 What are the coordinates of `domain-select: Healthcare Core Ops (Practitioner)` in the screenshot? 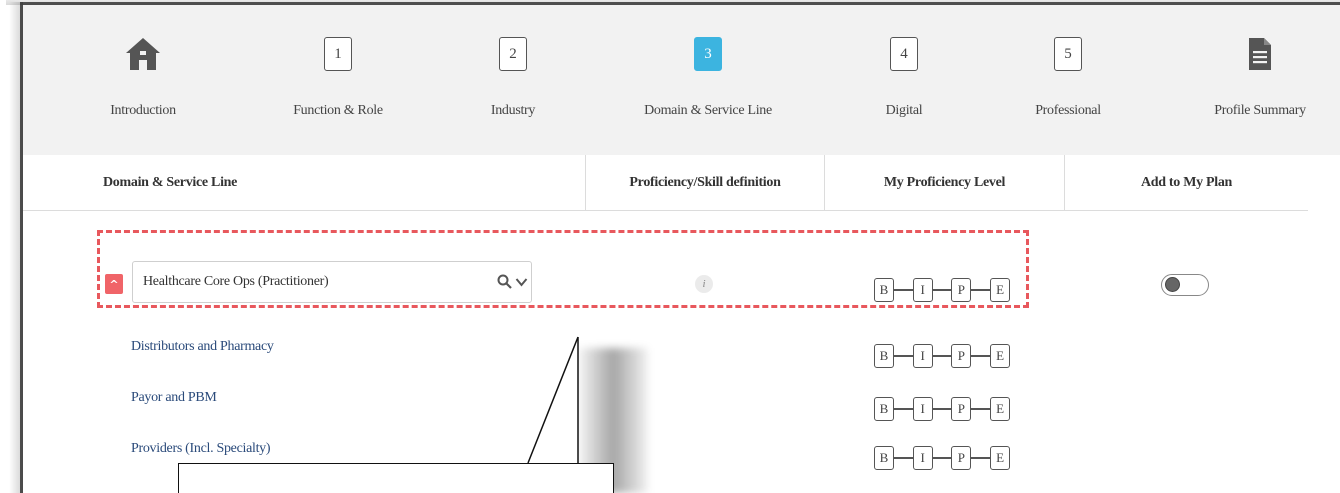 It's located at (332, 282).